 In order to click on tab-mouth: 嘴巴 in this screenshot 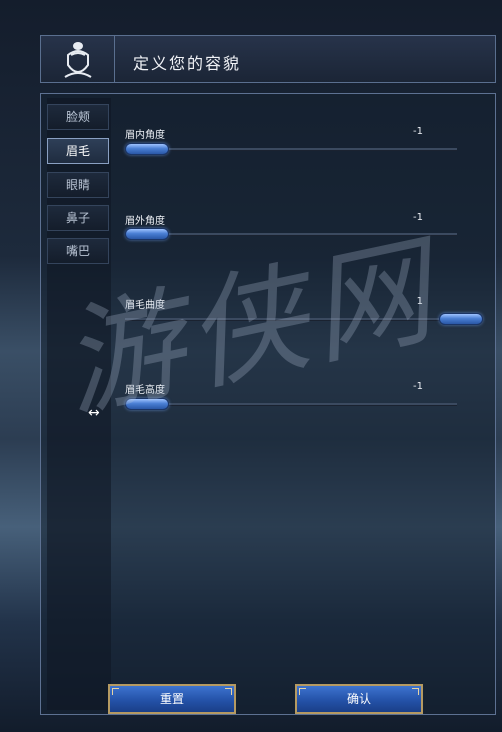, I will do `click(78, 251)`.